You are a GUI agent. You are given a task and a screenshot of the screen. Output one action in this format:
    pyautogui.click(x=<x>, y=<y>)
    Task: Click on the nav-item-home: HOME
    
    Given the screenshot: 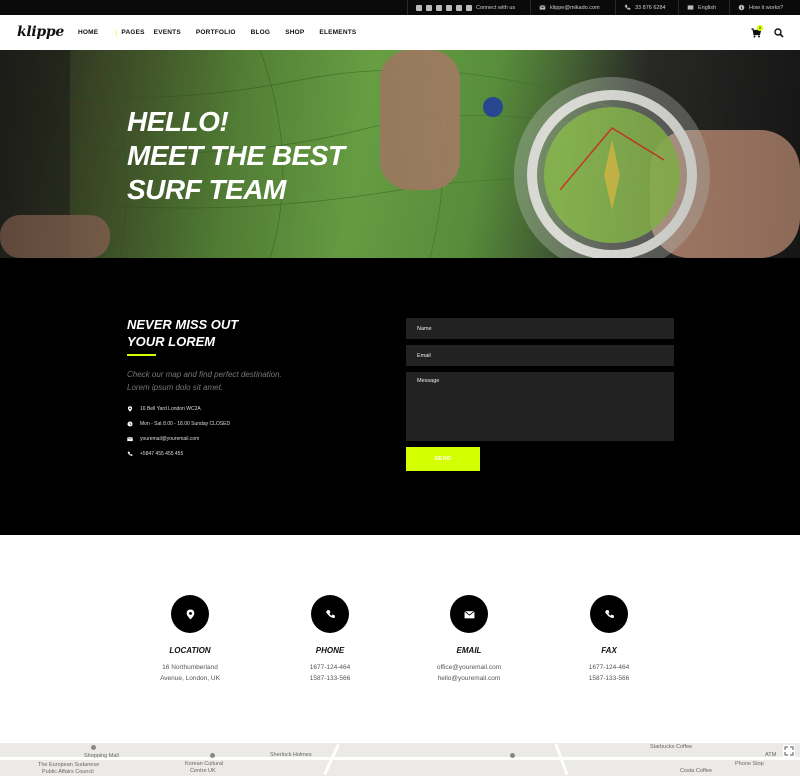 What is the action you would take?
    pyautogui.click(x=88, y=32)
    